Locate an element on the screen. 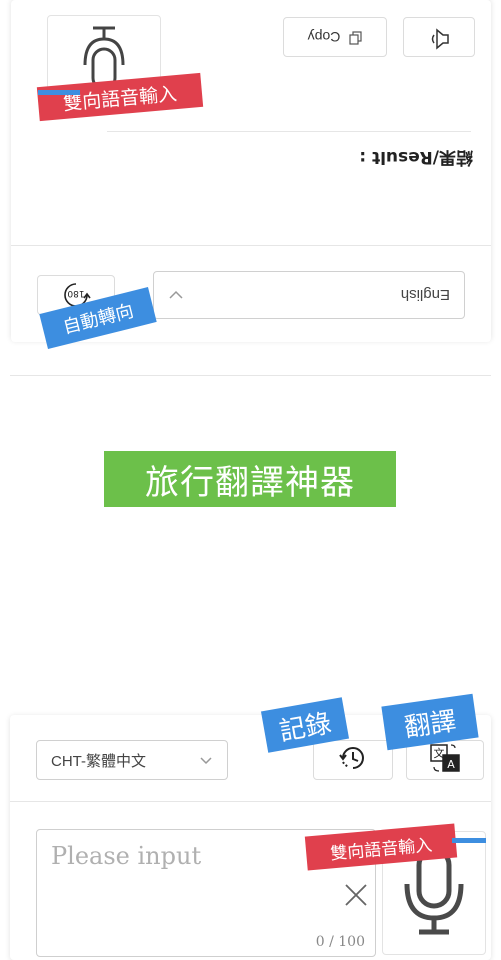 This screenshot has width=501, height=960. copy-button: Copy is located at coordinates (335, 37).